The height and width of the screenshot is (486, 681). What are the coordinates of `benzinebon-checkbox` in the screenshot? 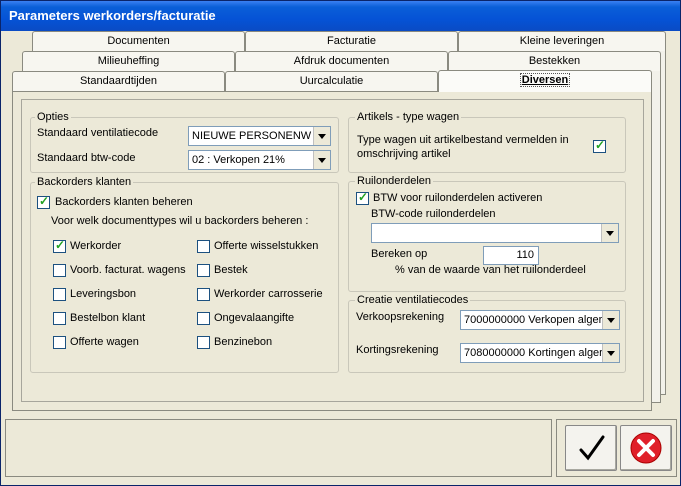 It's located at (203, 342).